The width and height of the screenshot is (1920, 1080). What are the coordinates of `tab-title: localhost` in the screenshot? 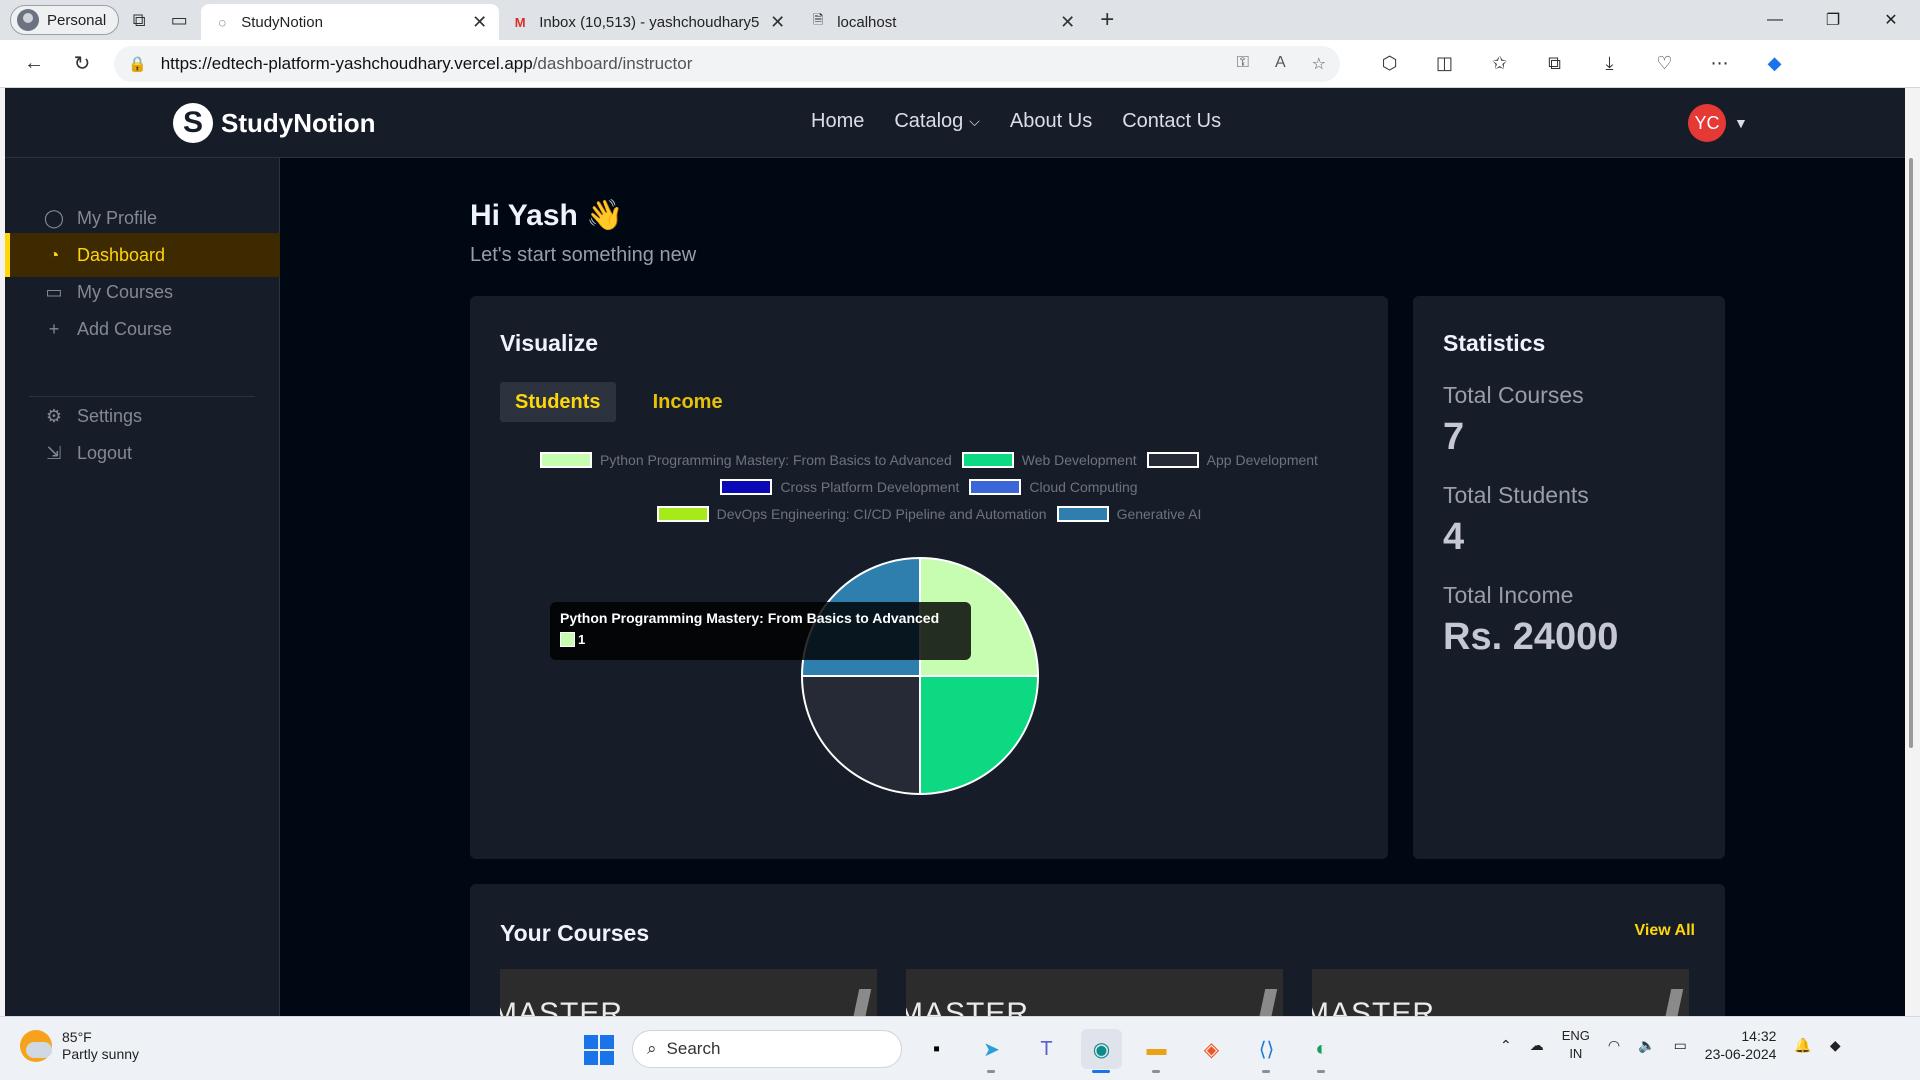 It's located at (867, 22).